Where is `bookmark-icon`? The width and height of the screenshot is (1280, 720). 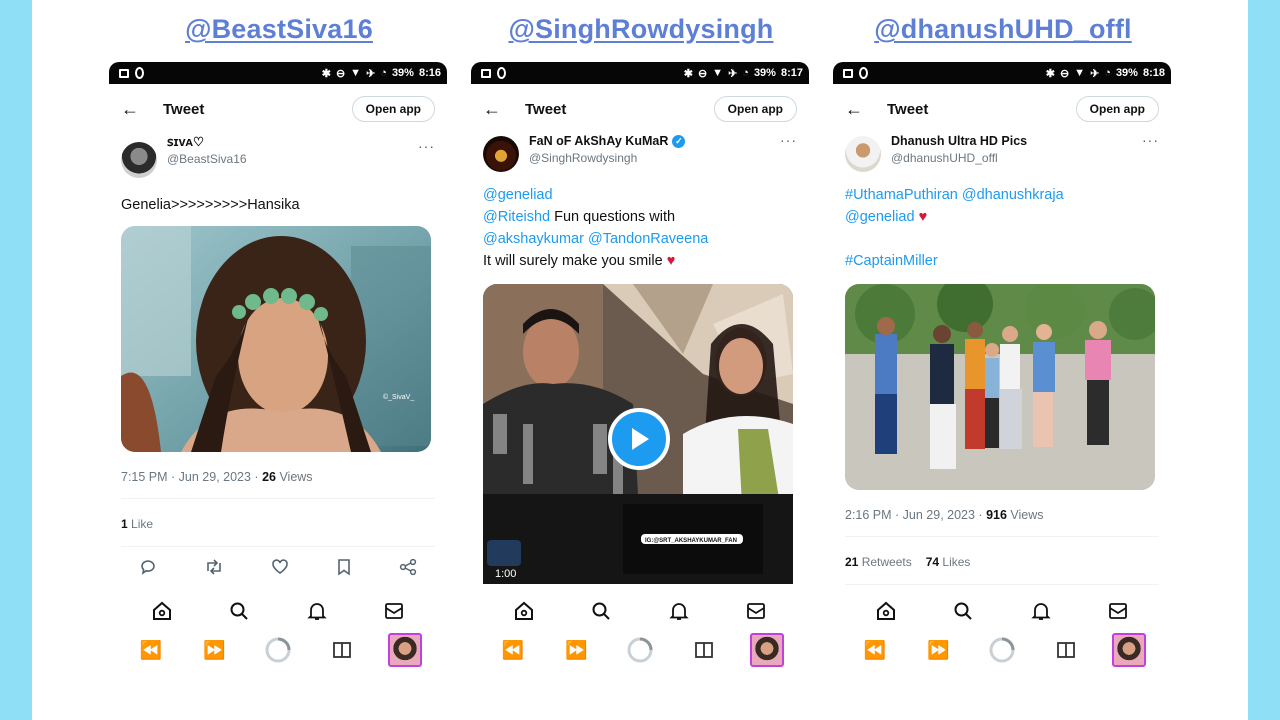
bookmark-icon is located at coordinates (344, 569).